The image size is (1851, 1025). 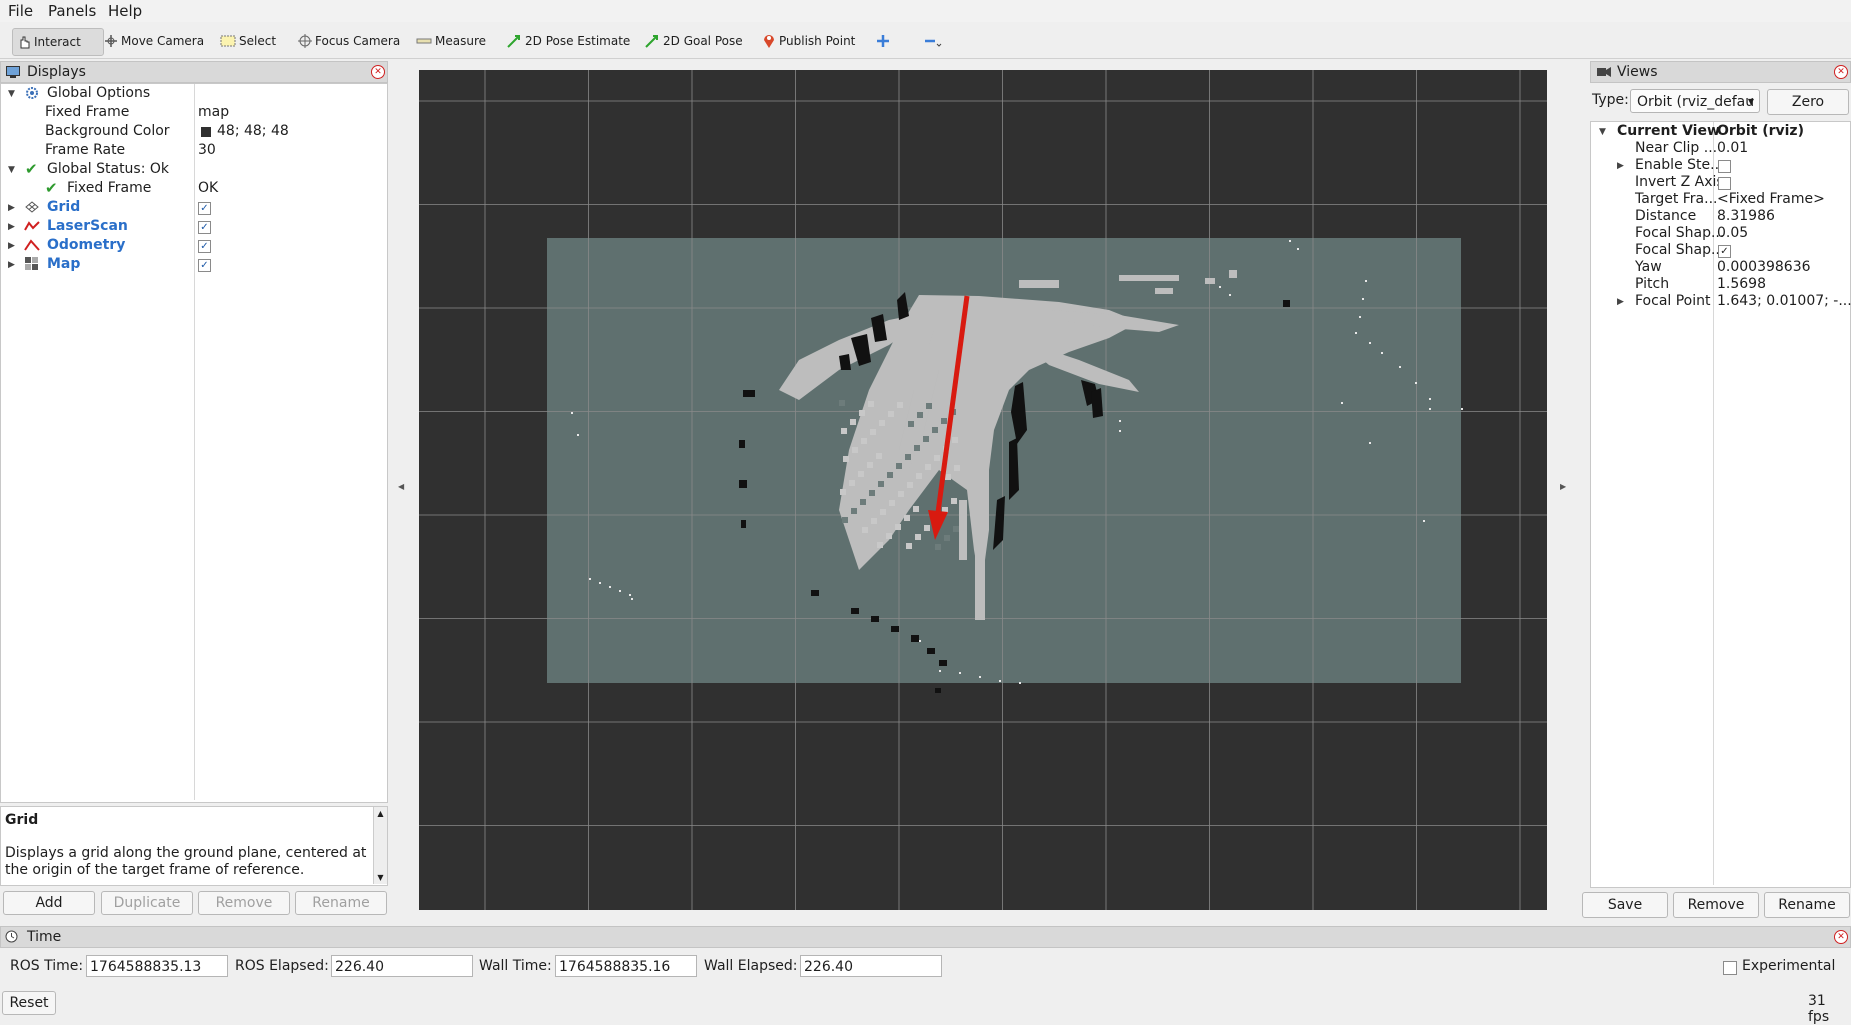 I want to click on background-color-value: 48; 48; 48, so click(x=253, y=131).